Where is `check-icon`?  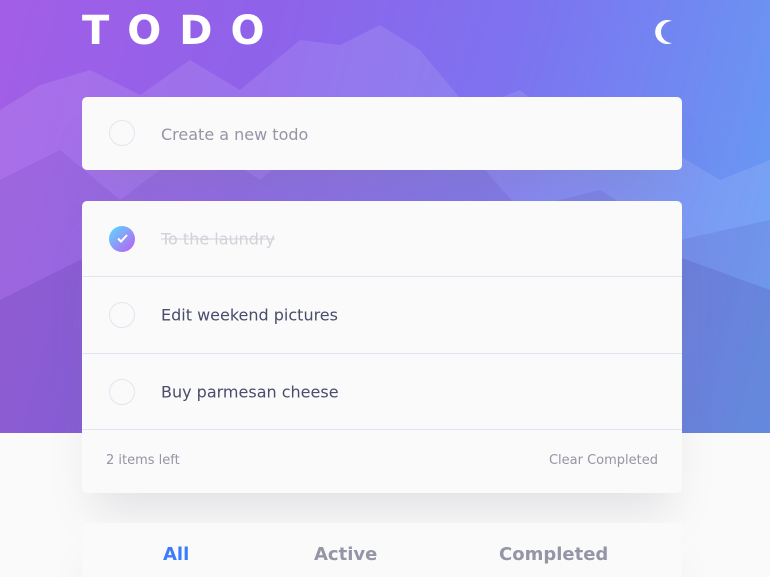 check-icon is located at coordinates (122, 238).